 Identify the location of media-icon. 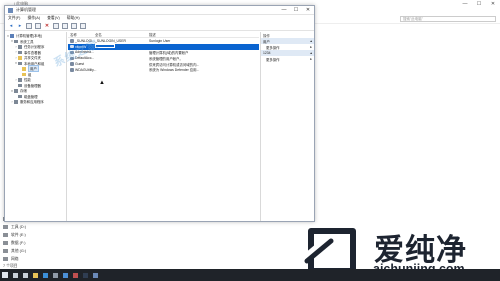
(75, 275).